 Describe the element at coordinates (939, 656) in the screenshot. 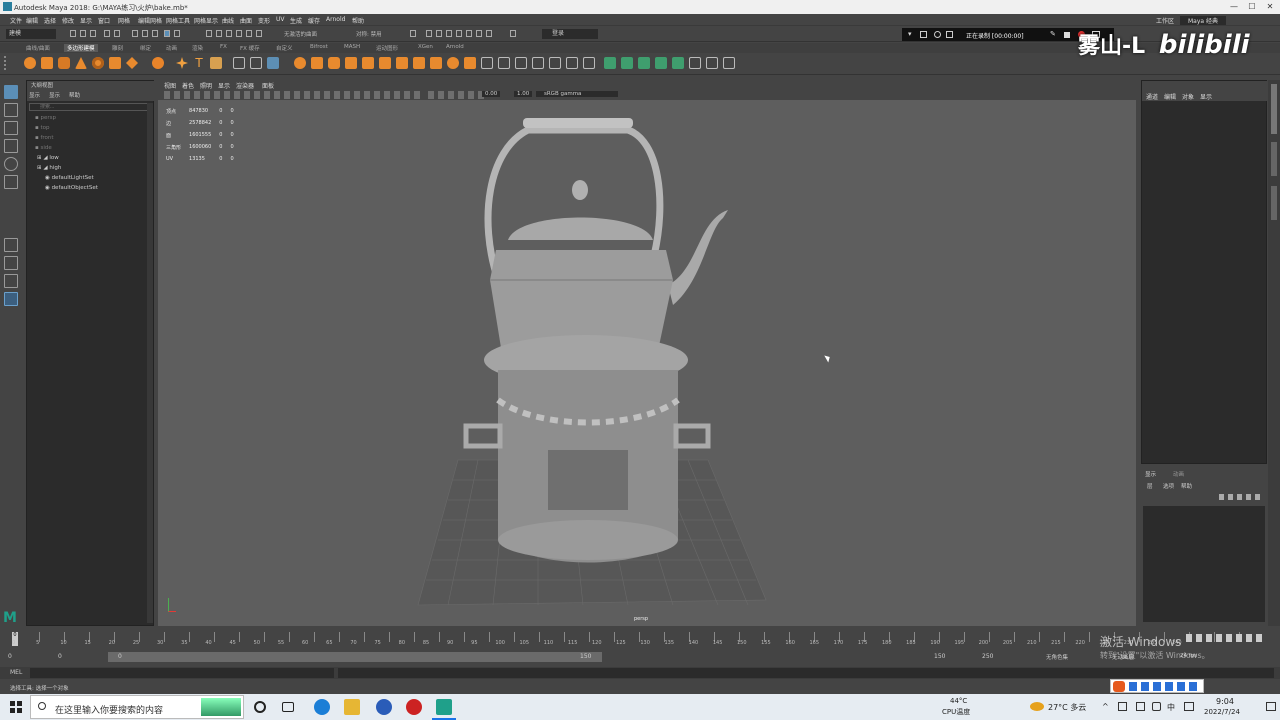

I see `range-end-field: 150` at that location.